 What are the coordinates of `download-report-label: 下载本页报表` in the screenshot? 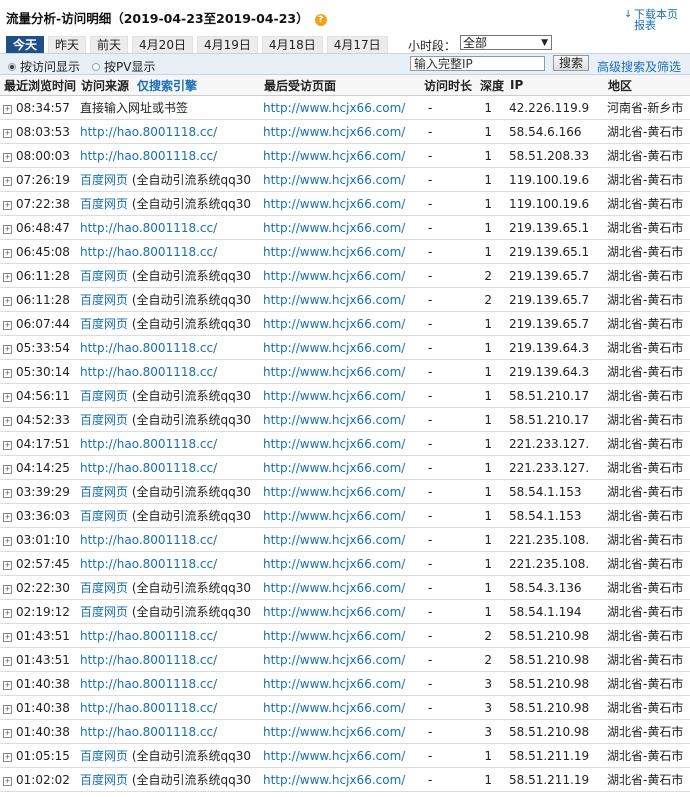 It's located at (655, 20).